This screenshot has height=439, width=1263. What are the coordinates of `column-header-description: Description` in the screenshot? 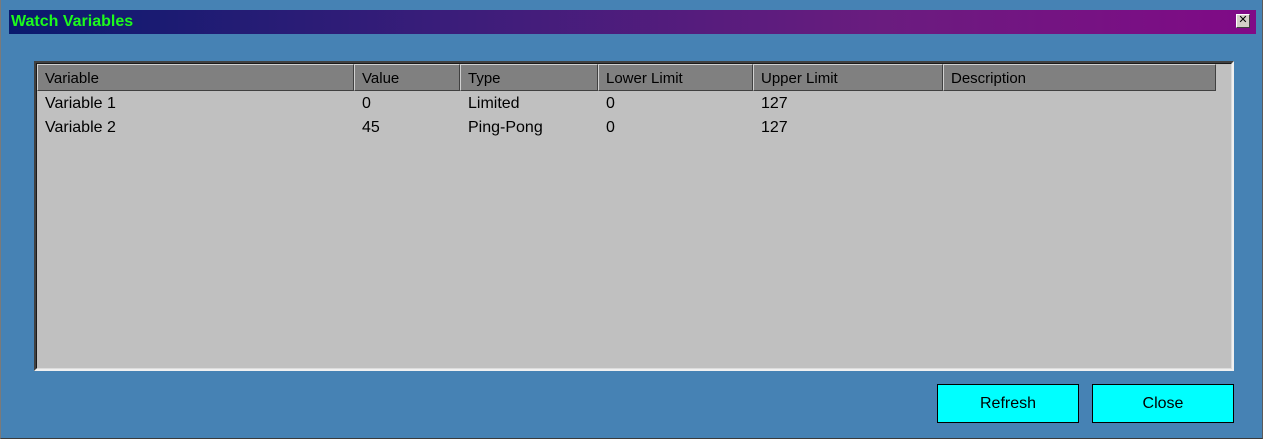 It's located at (1079, 77).